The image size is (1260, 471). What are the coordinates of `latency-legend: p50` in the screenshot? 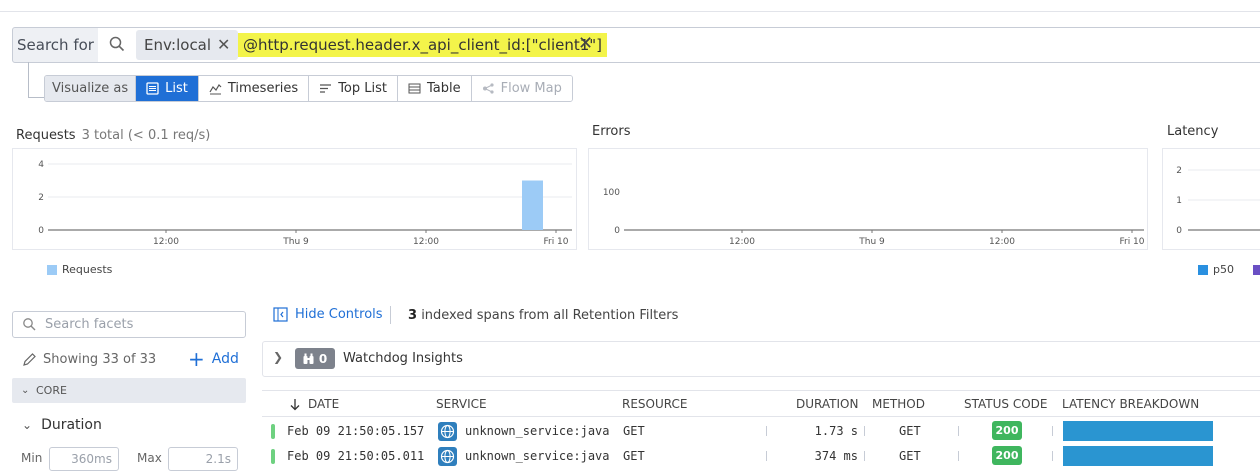 It's located at (1229, 269).